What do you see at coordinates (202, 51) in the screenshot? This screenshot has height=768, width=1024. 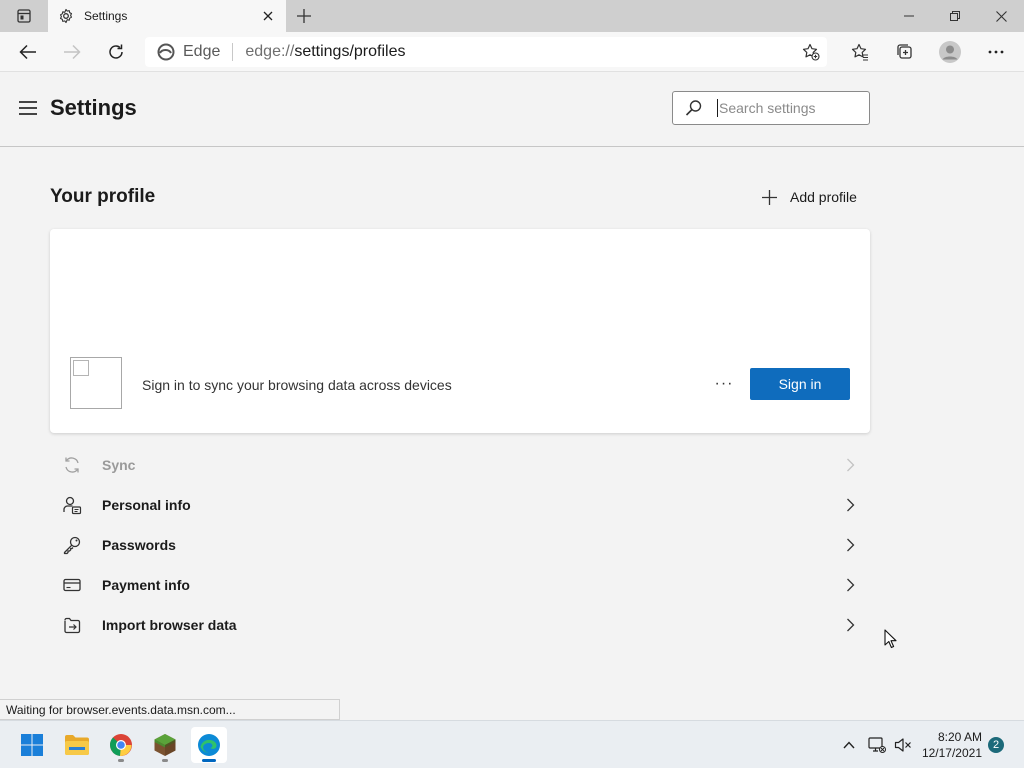 I see `site-label: Edge` at bounding box center [202, 51].